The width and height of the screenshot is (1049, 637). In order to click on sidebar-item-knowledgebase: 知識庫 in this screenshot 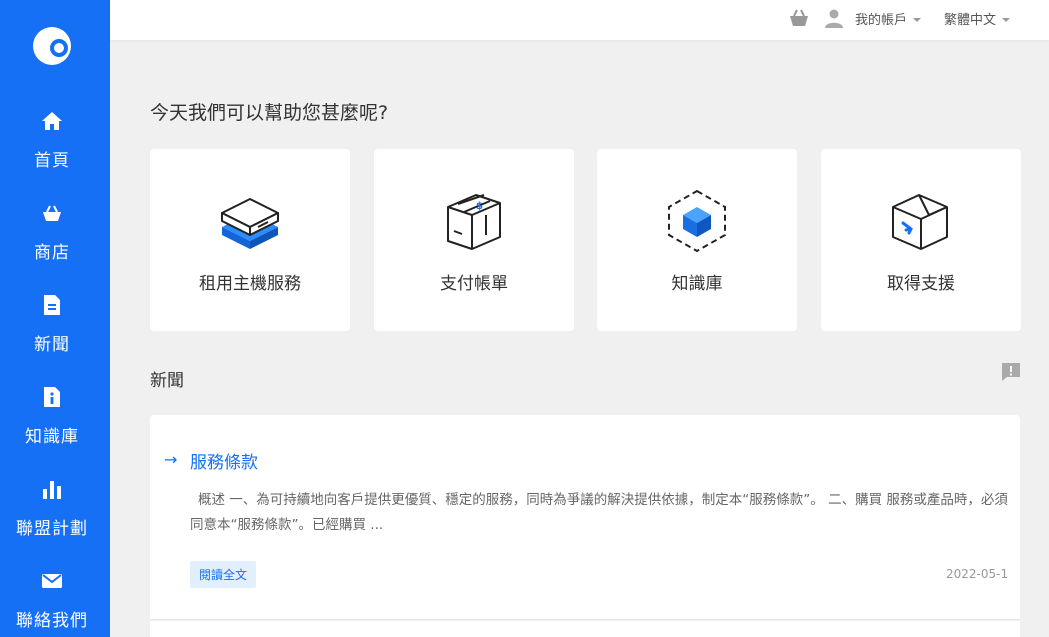, I will do `click(55, 426)`.